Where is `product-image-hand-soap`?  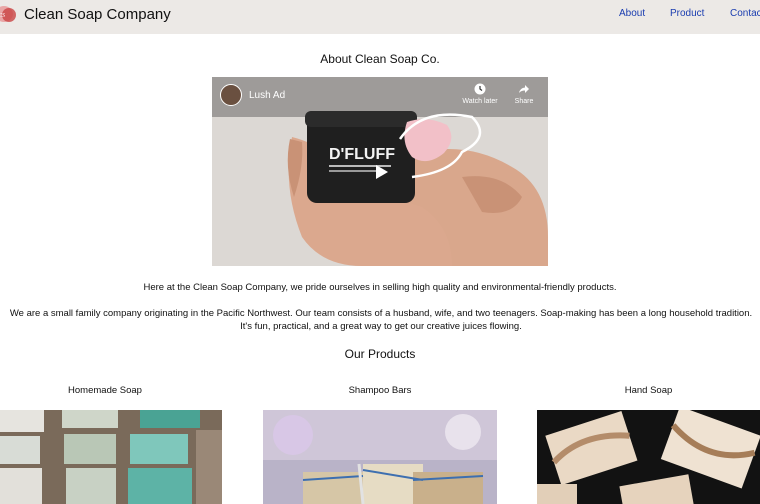
product-image-hand-soap is located at coordinates (648, 457).